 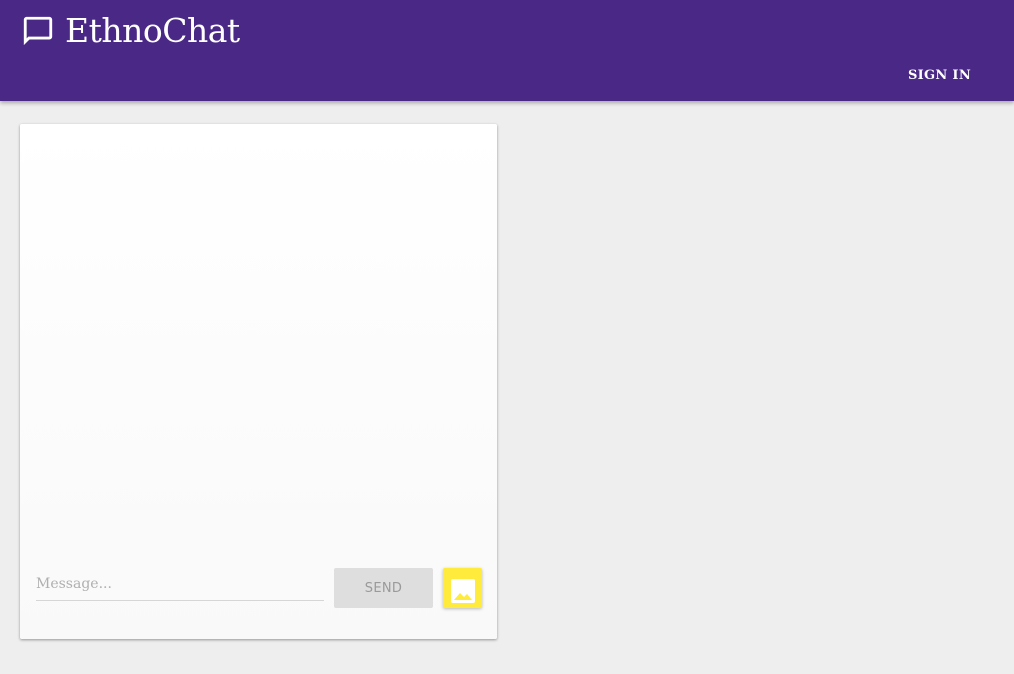 I want to click on brand: EthnoChat, so click(x=130, y=31).